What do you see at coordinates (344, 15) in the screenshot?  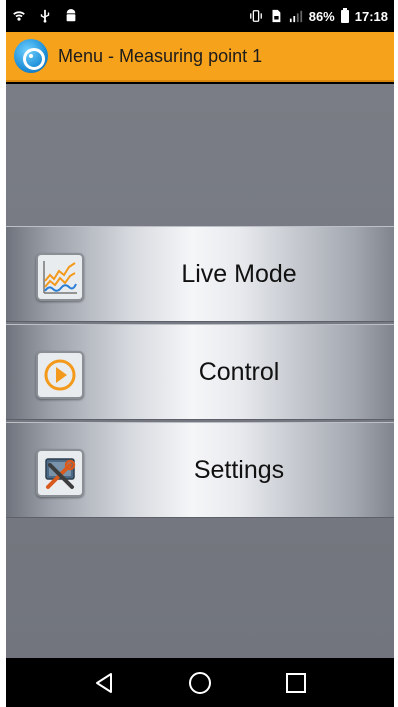 I see `battery-icon` at bounding box center [344, 15].